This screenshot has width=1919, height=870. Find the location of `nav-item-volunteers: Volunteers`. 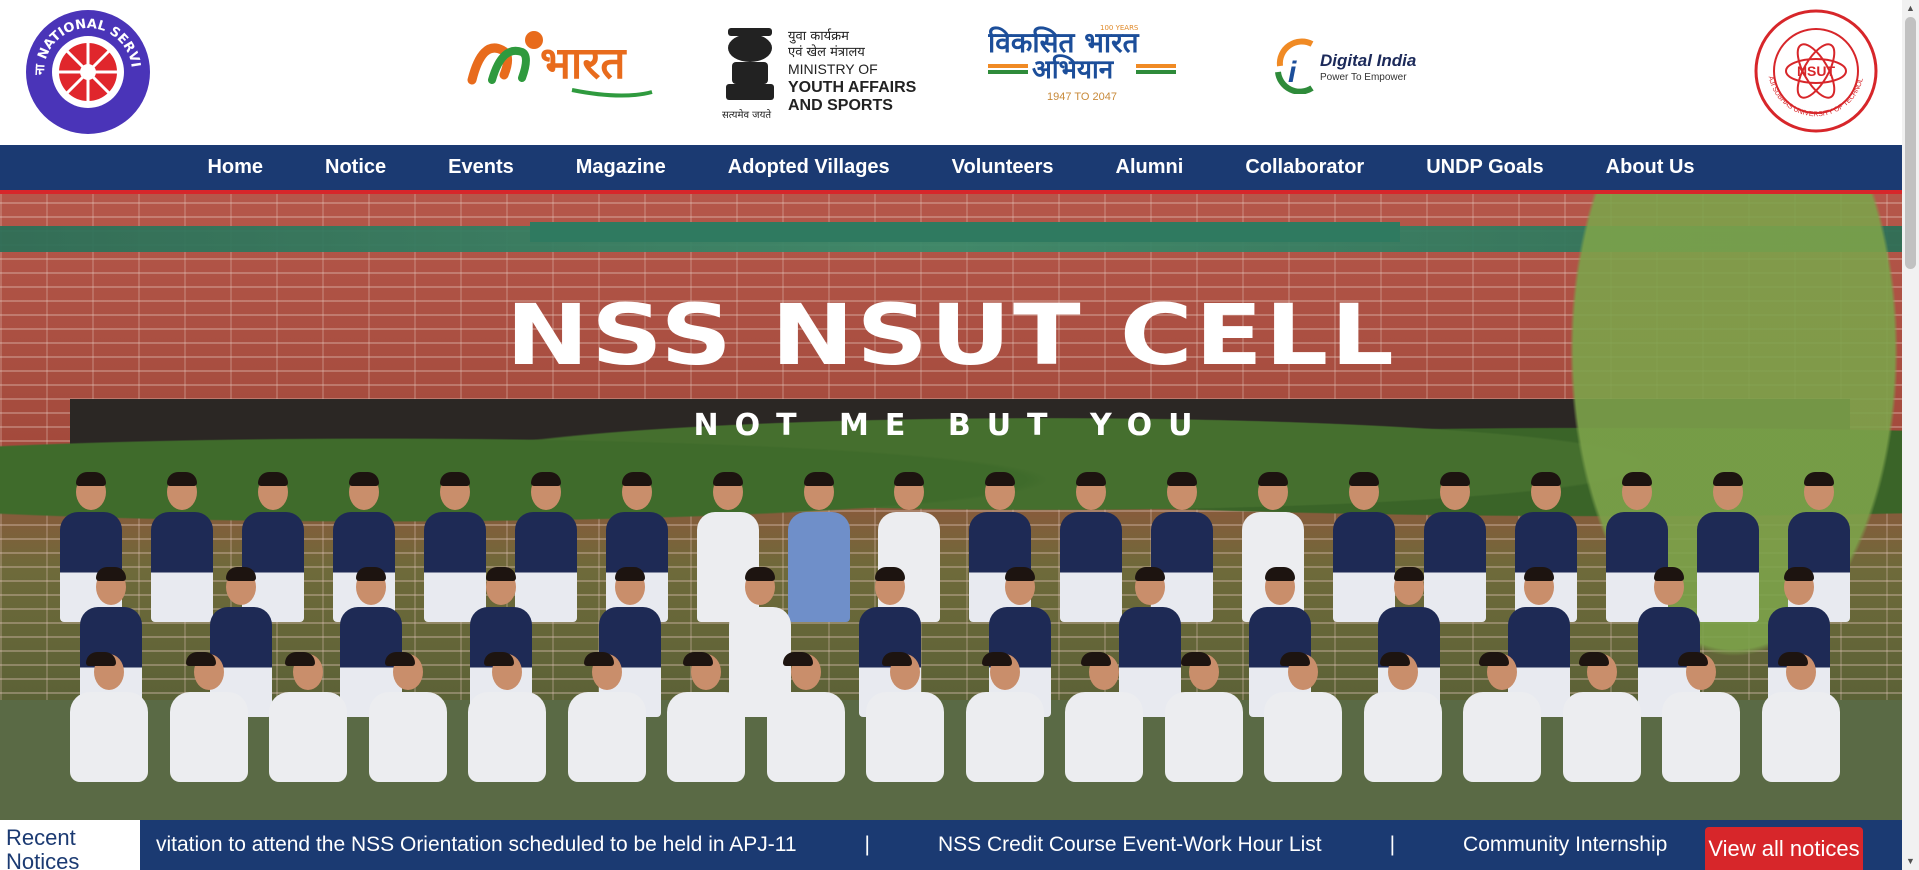

nav-item-volunteers: Volunteers is located at coordinates (1003, 167).